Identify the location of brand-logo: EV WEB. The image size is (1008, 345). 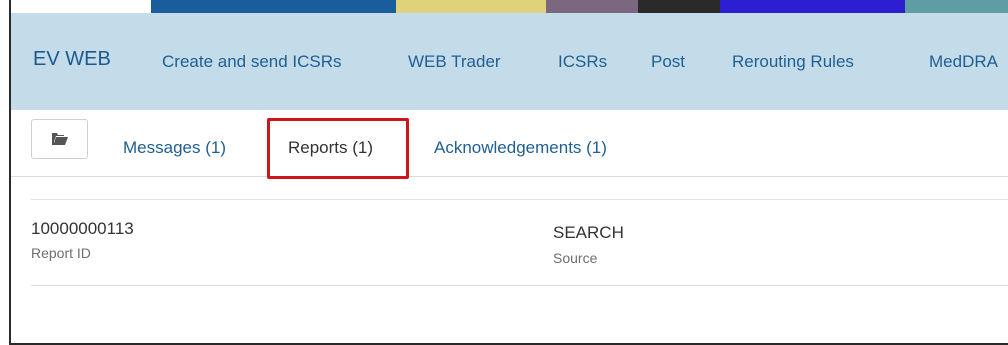
(72, 59).